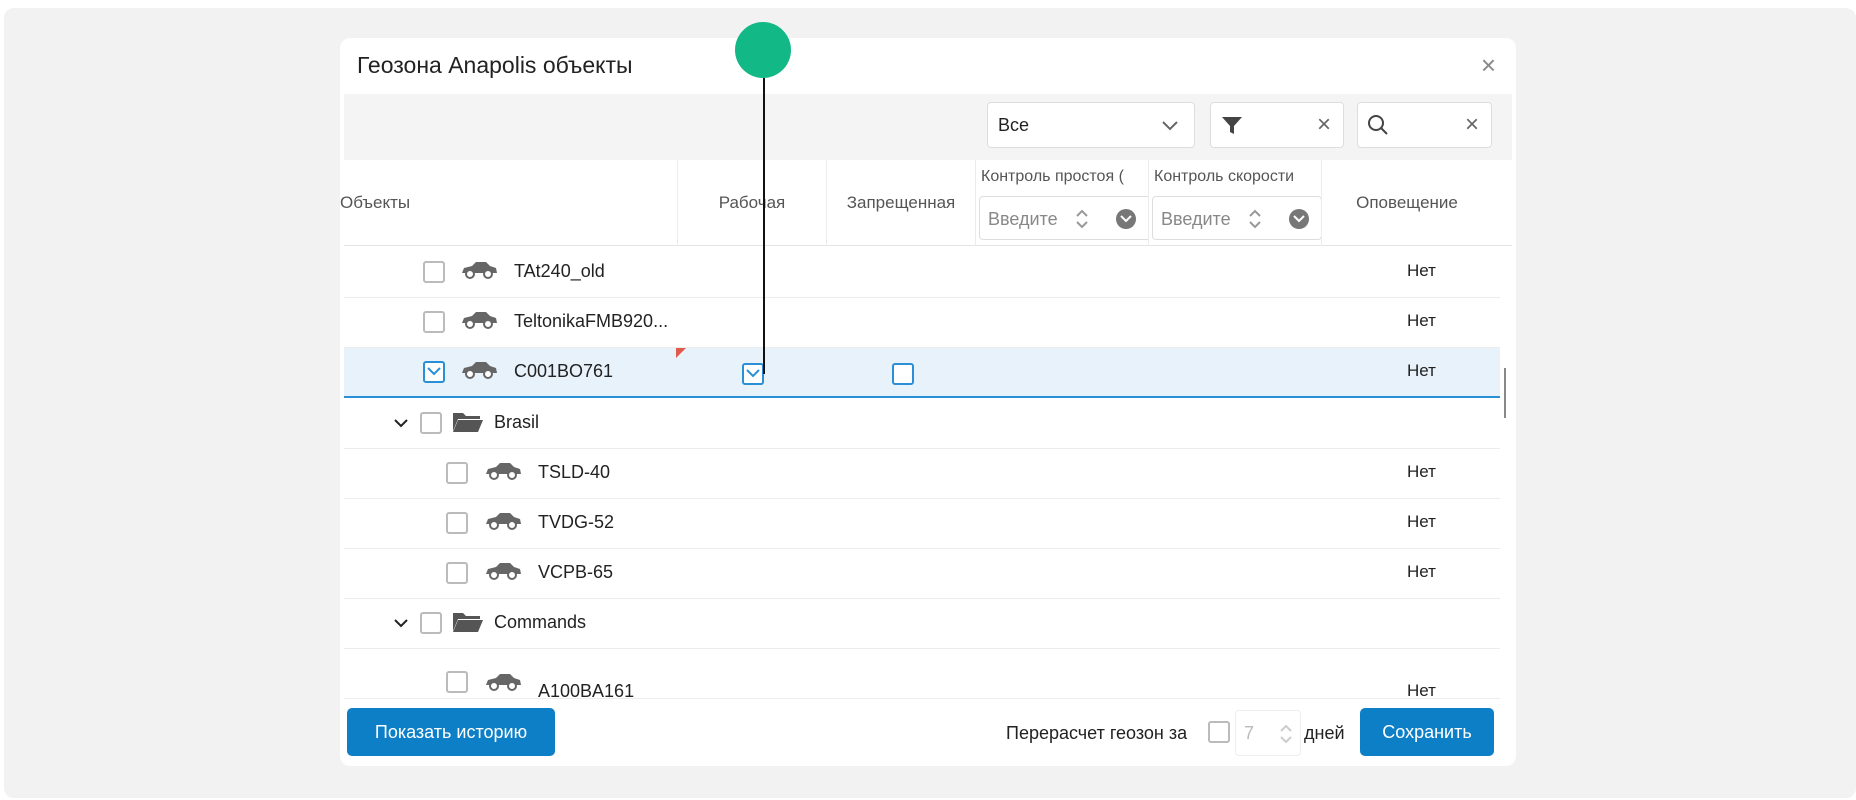  Describe the element at coordinates (576, 522) in the screenshot. I see `object-name: TVDG-52` at that location.